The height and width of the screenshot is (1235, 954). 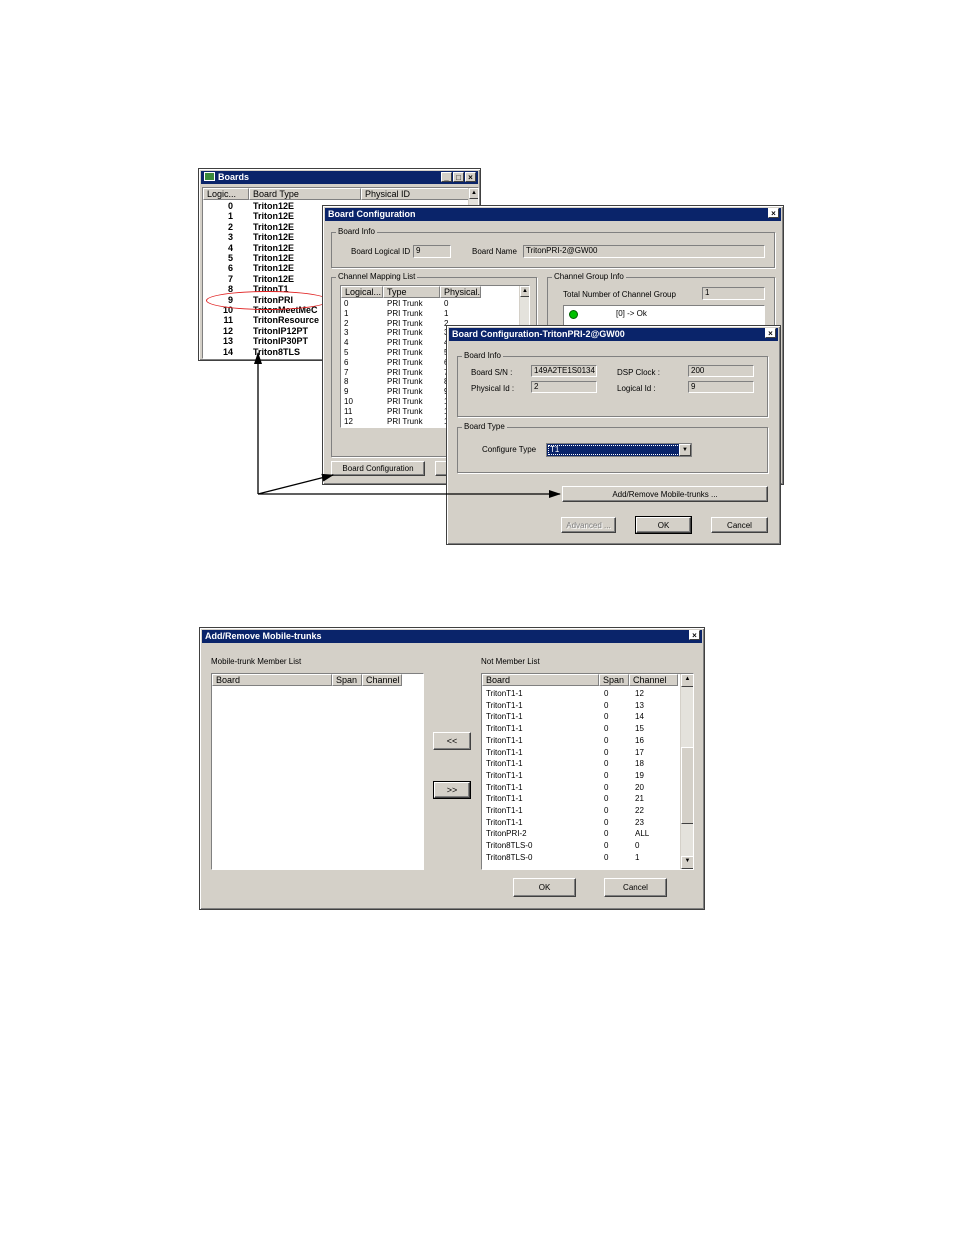 I want to click on logical-cell: 8, so click(x=346, y=382).